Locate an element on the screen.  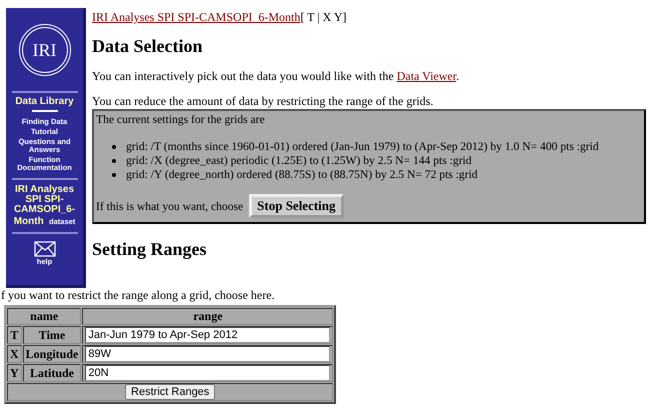
grid-nav: [ T | X Y] is located at coordinates (323, 17).